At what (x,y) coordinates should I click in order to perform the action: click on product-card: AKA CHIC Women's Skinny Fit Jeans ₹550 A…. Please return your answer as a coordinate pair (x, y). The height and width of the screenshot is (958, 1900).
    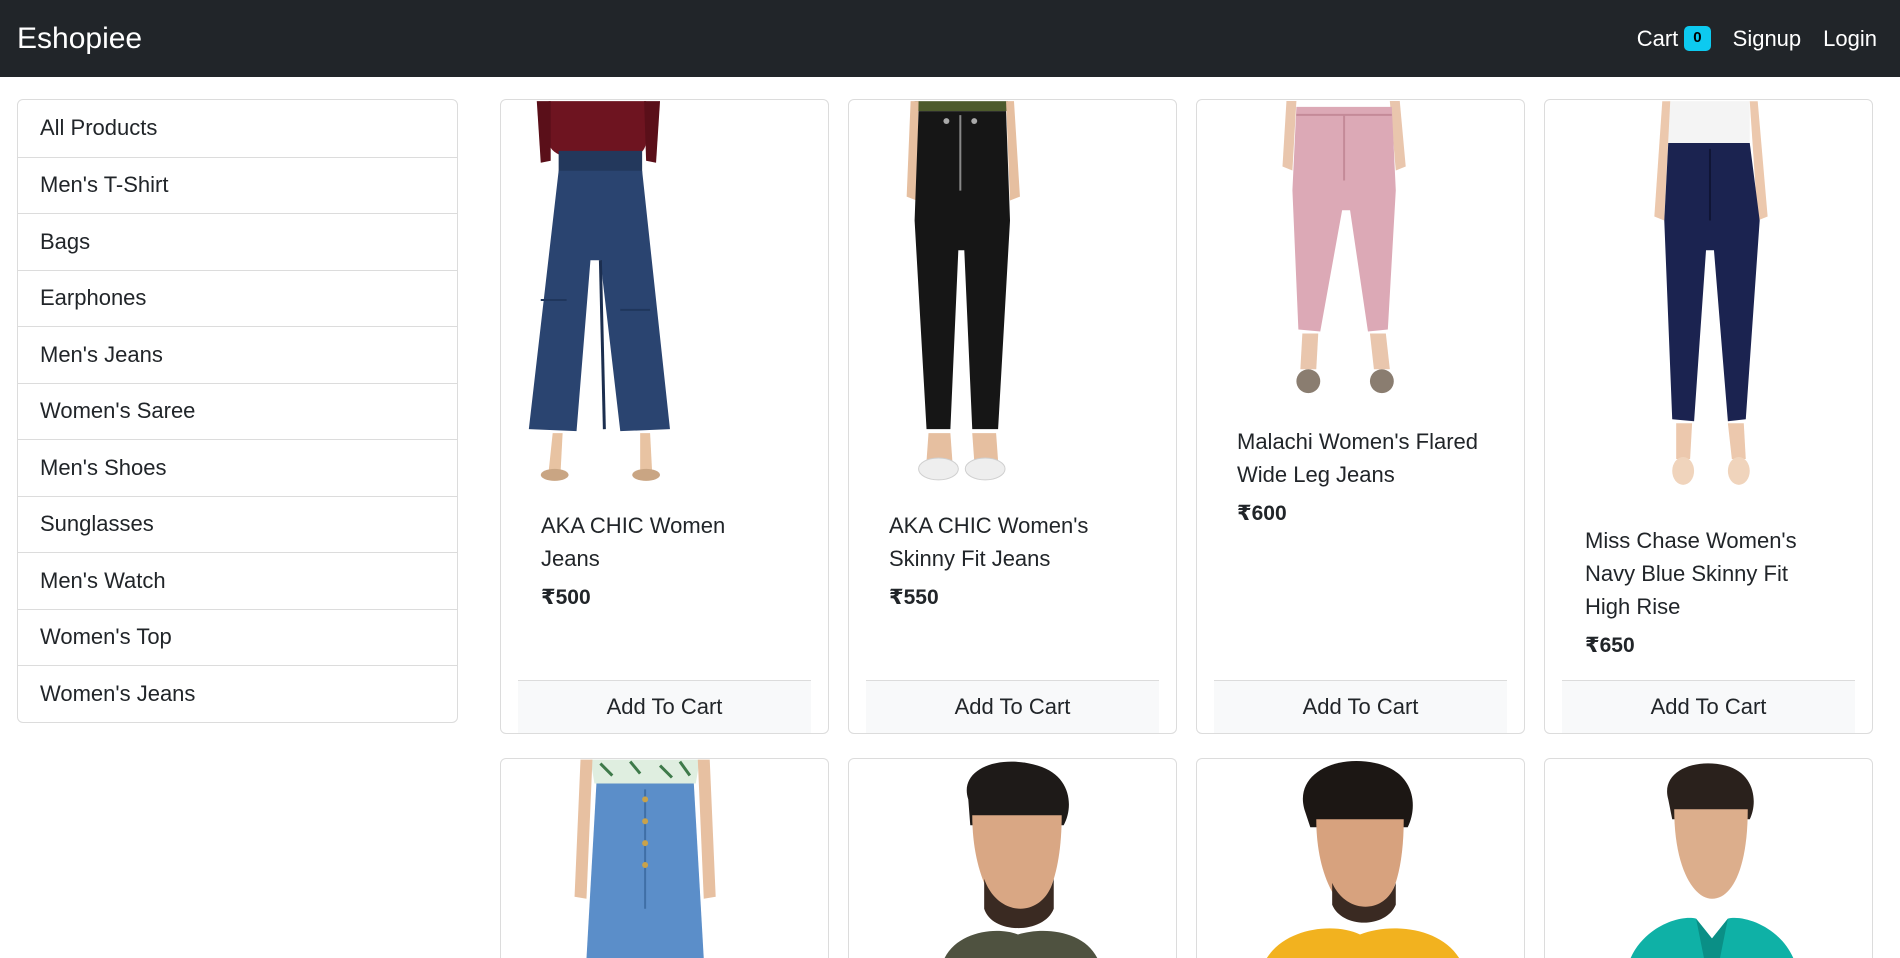
    Looking at the image, I should click on (1012, 416).